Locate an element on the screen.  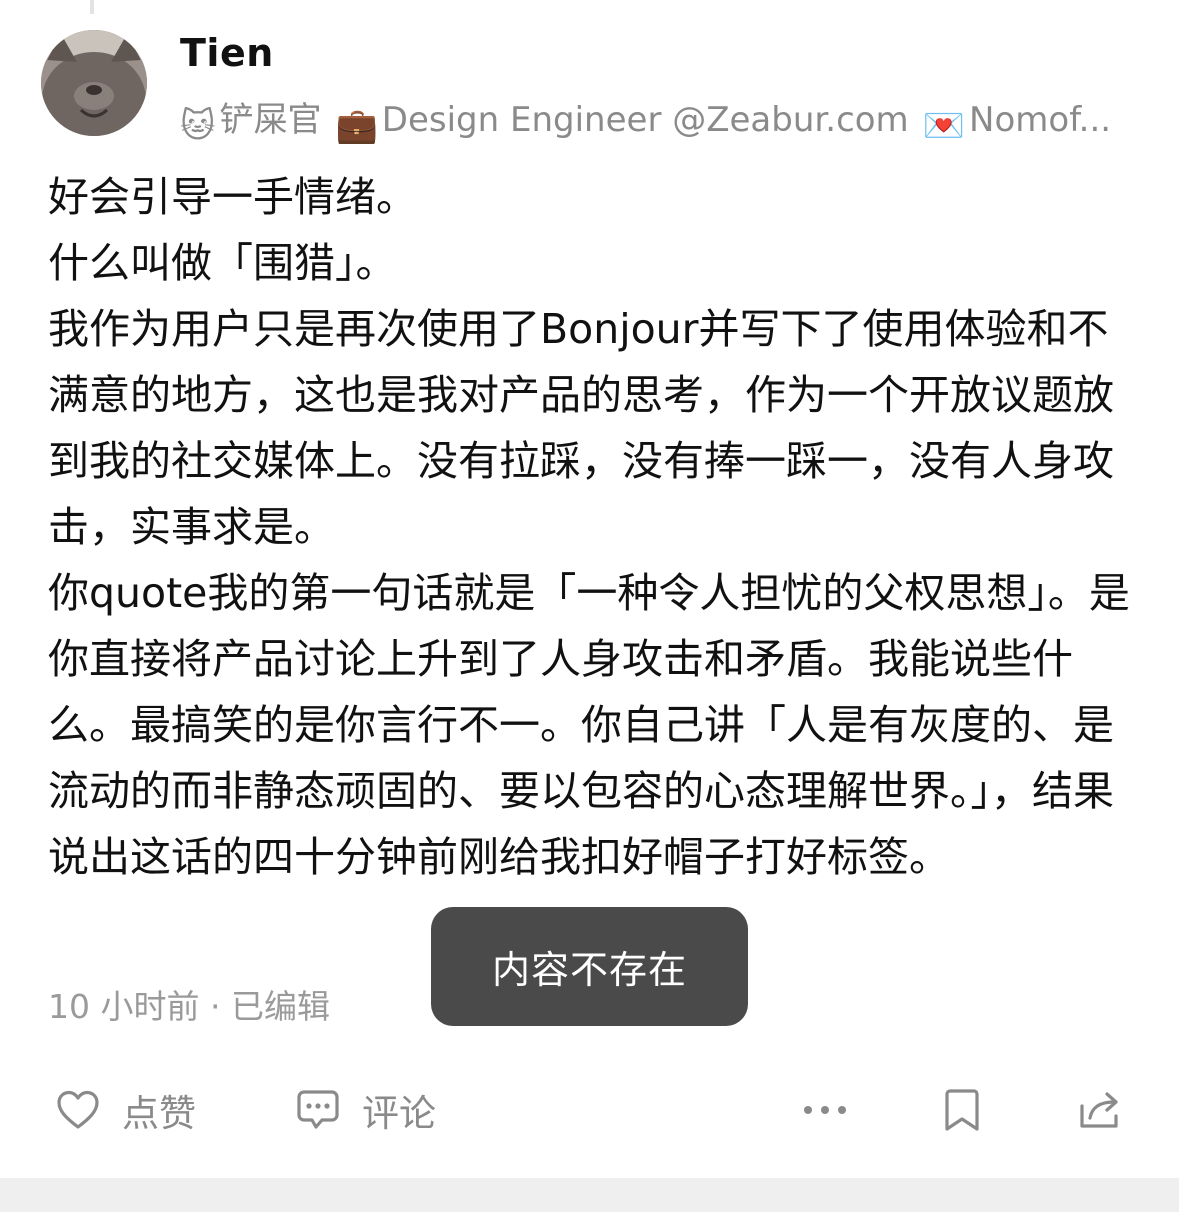
avatar is located at coordinates (94, 83).